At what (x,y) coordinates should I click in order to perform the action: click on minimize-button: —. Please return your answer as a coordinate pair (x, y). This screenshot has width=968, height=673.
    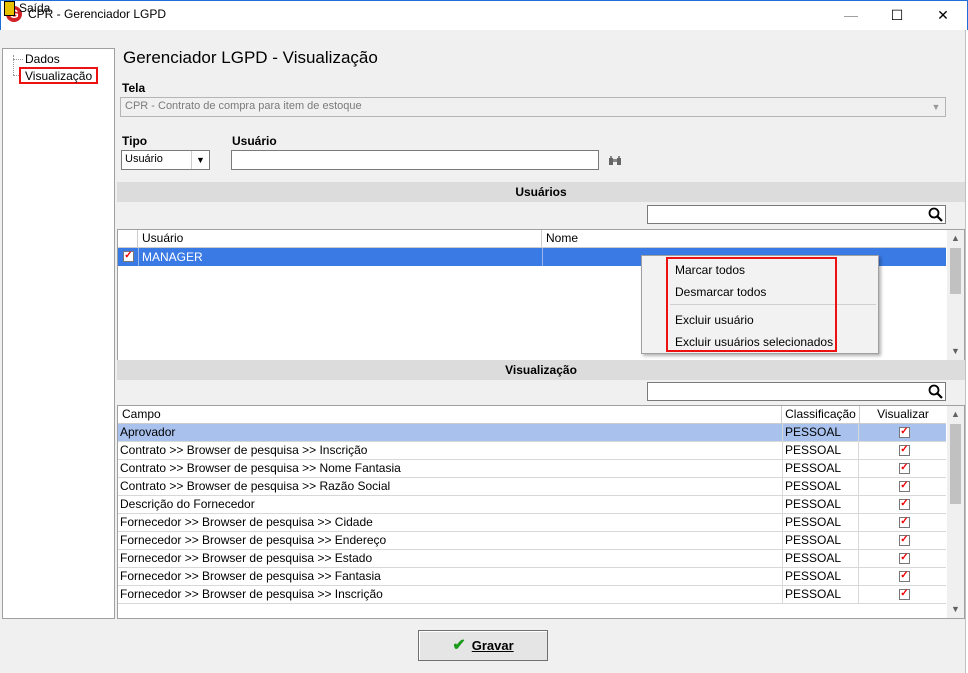
    Looking at the image, I should click on (851, 15).